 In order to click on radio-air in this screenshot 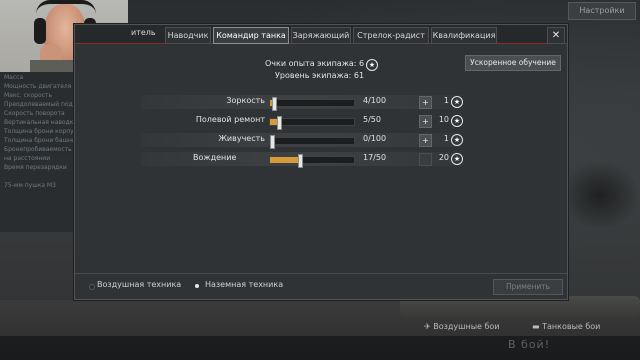, I will do `click(92, 287)`.